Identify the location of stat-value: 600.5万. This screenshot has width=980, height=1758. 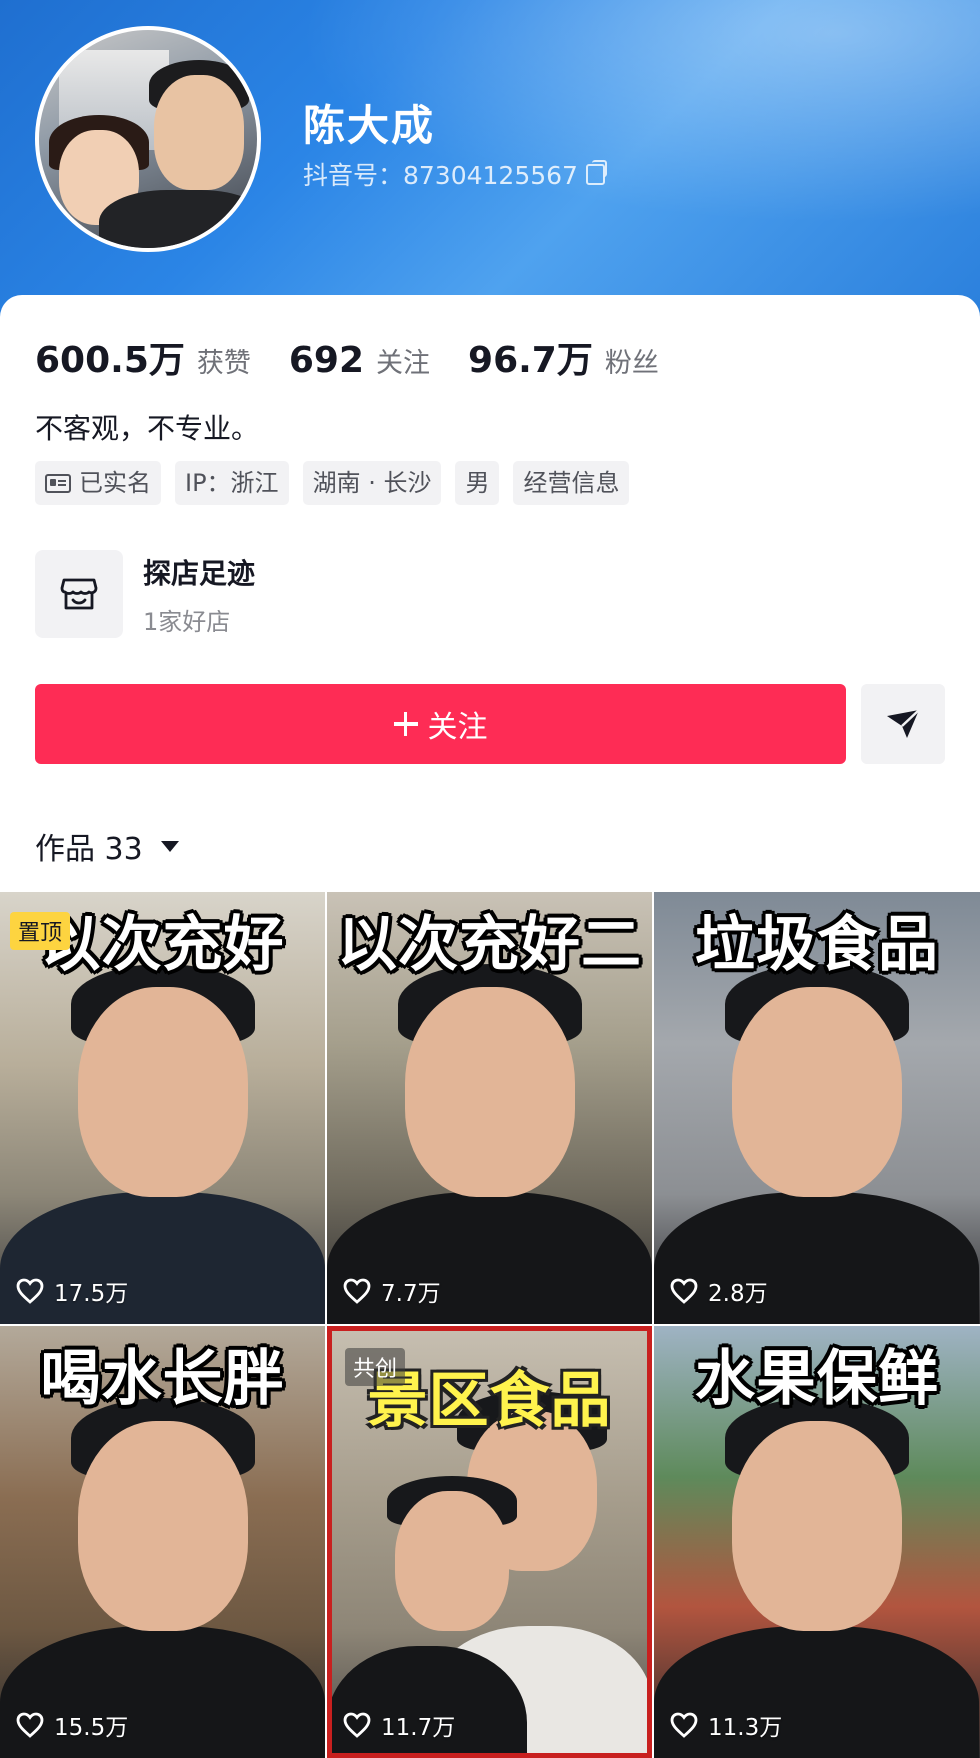
(110, 360).